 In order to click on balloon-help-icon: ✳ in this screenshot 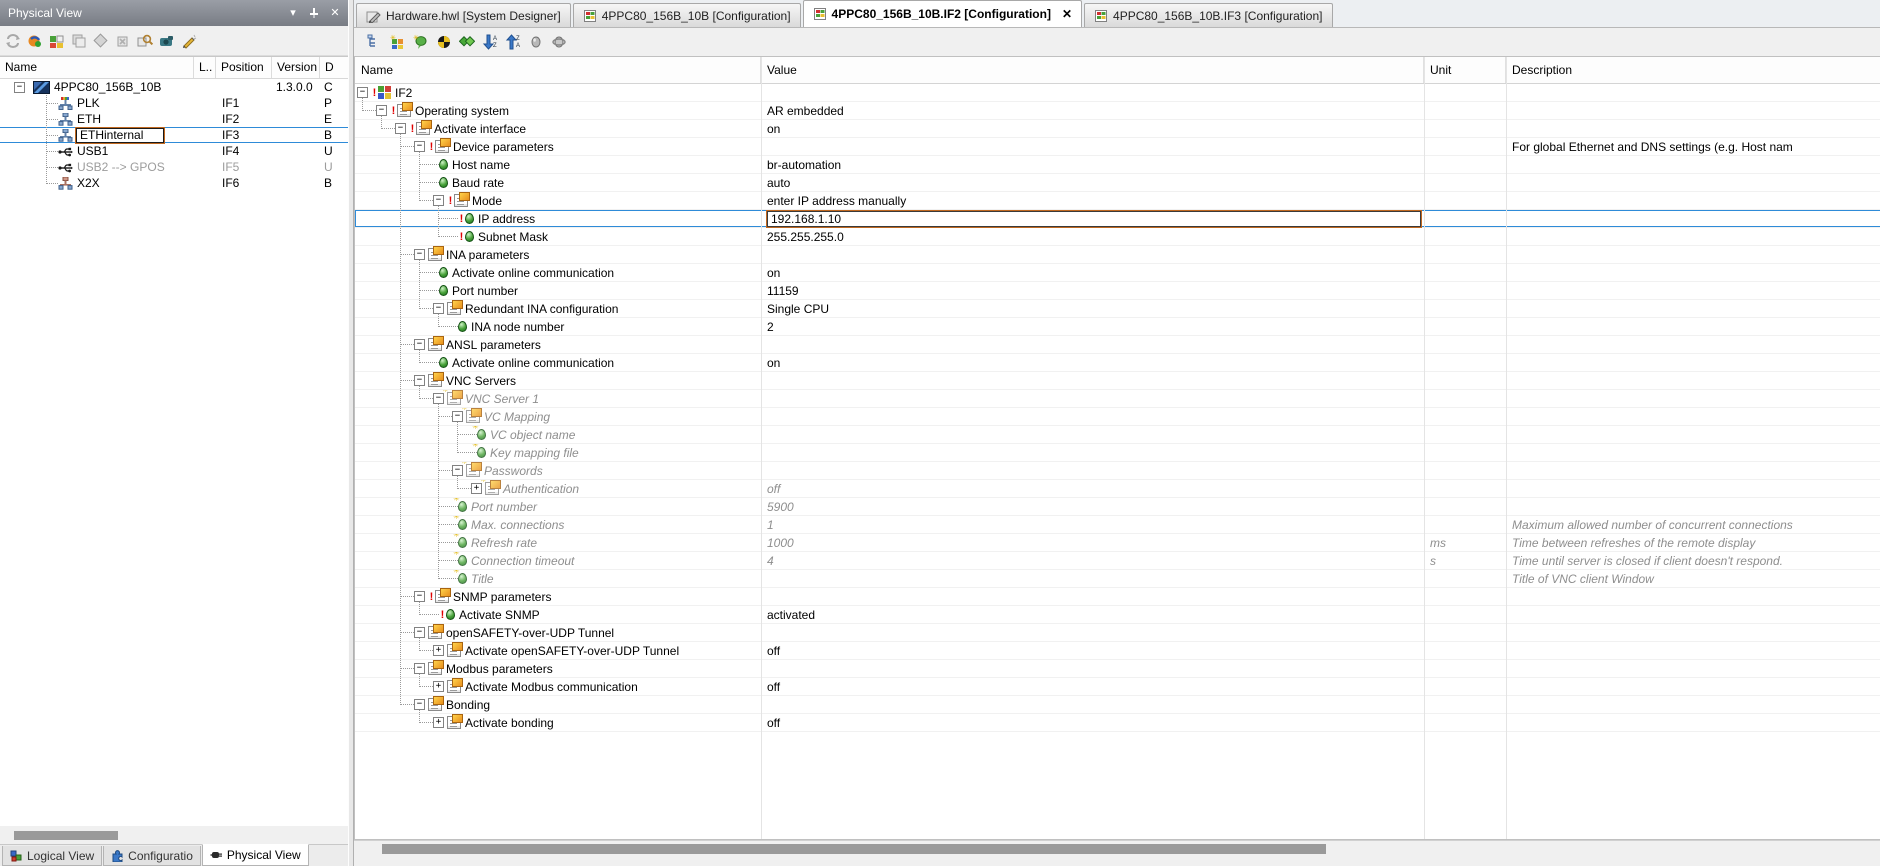, I will do `click(421, 42)`.